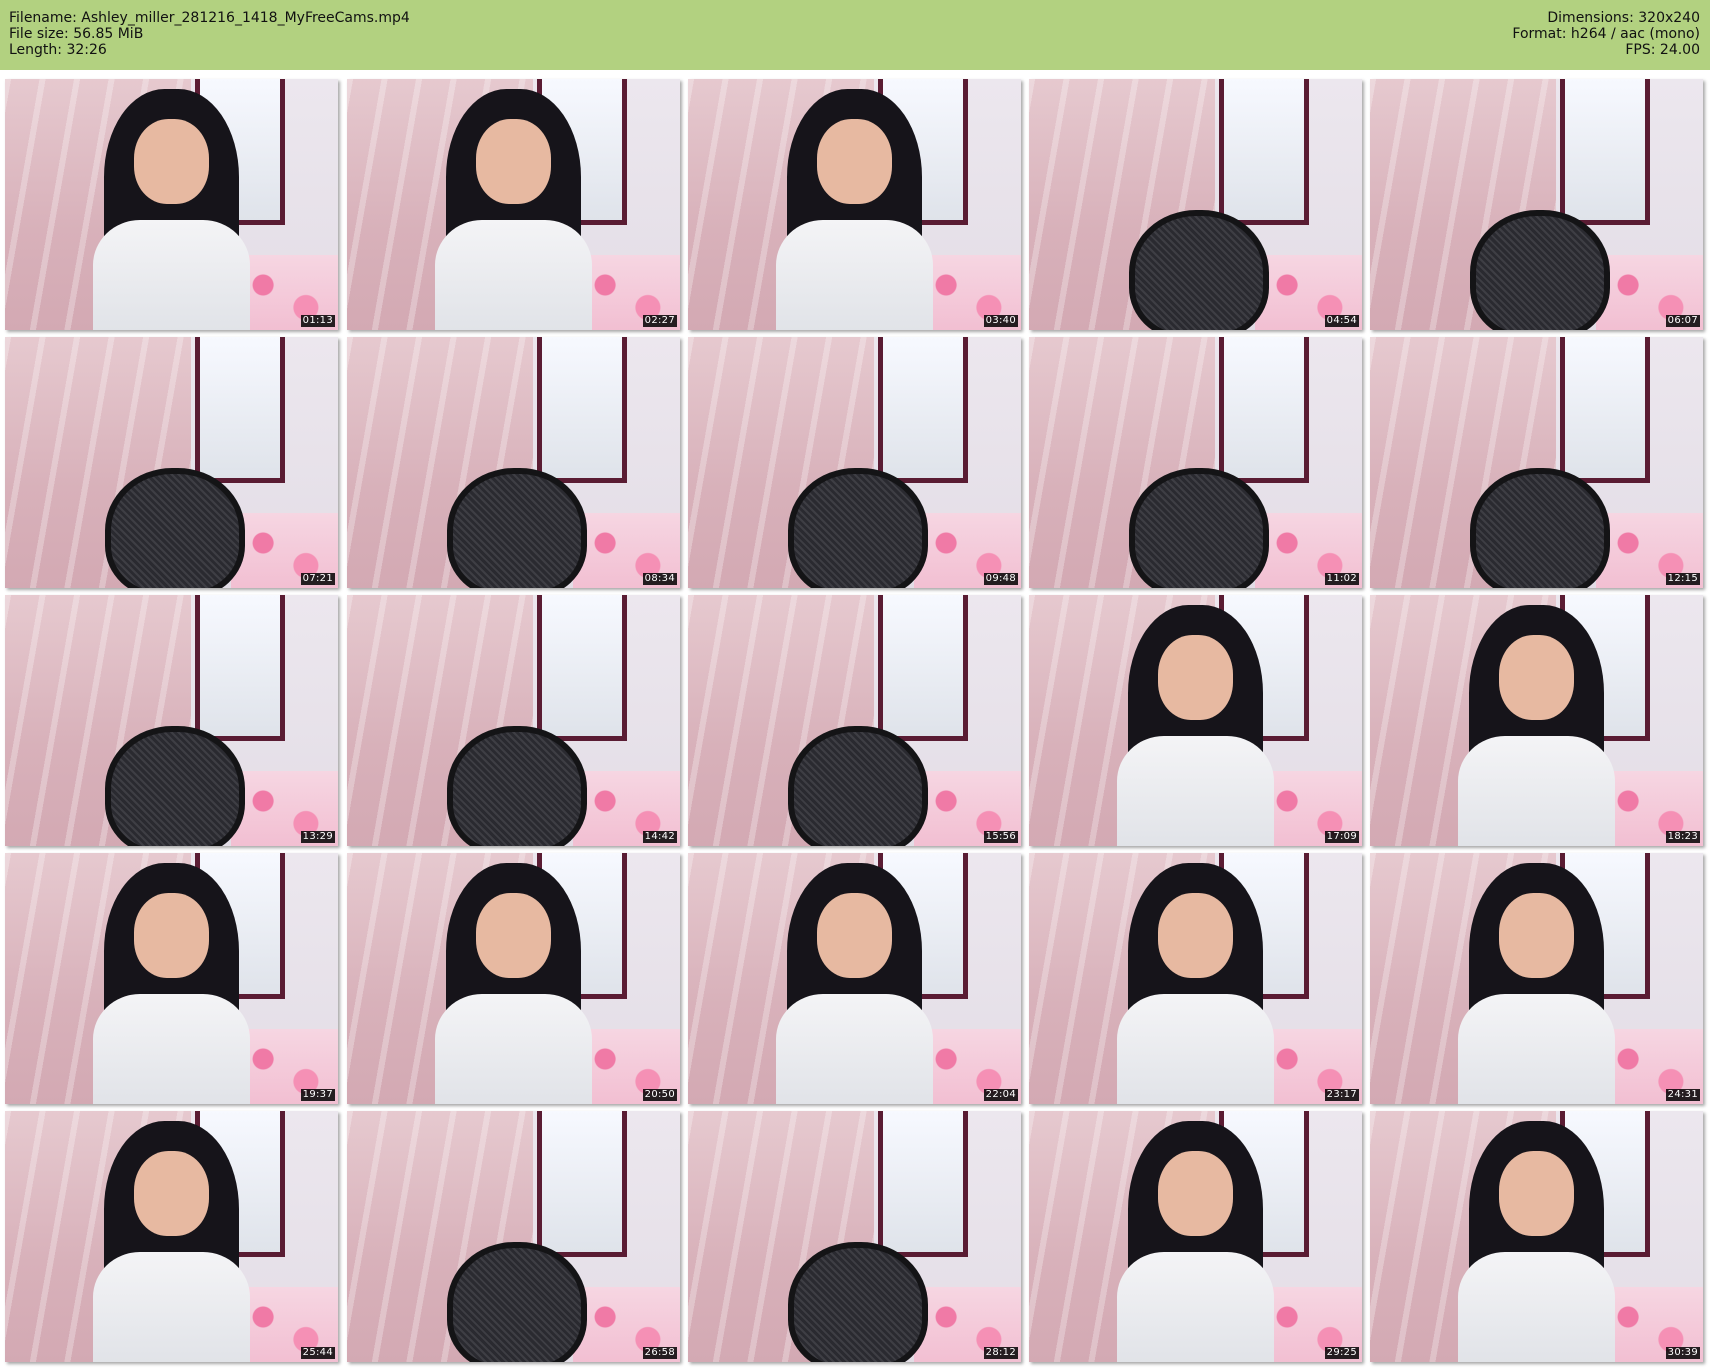  I want to click on video-thumbnail: 26:58, so click(513, 1236).